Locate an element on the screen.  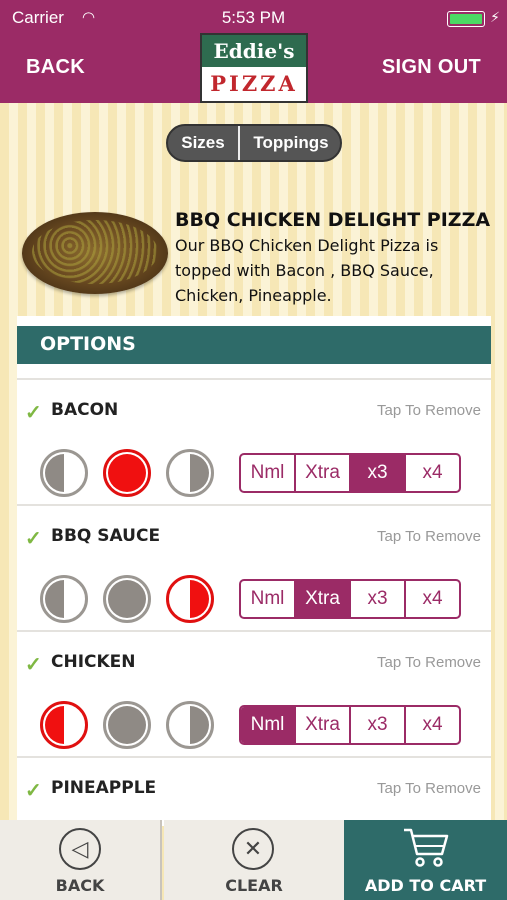
bottom-toolbar: ◁ BACK ✕ CLEAR ADD TO CART is located at coordinates (253, 860).